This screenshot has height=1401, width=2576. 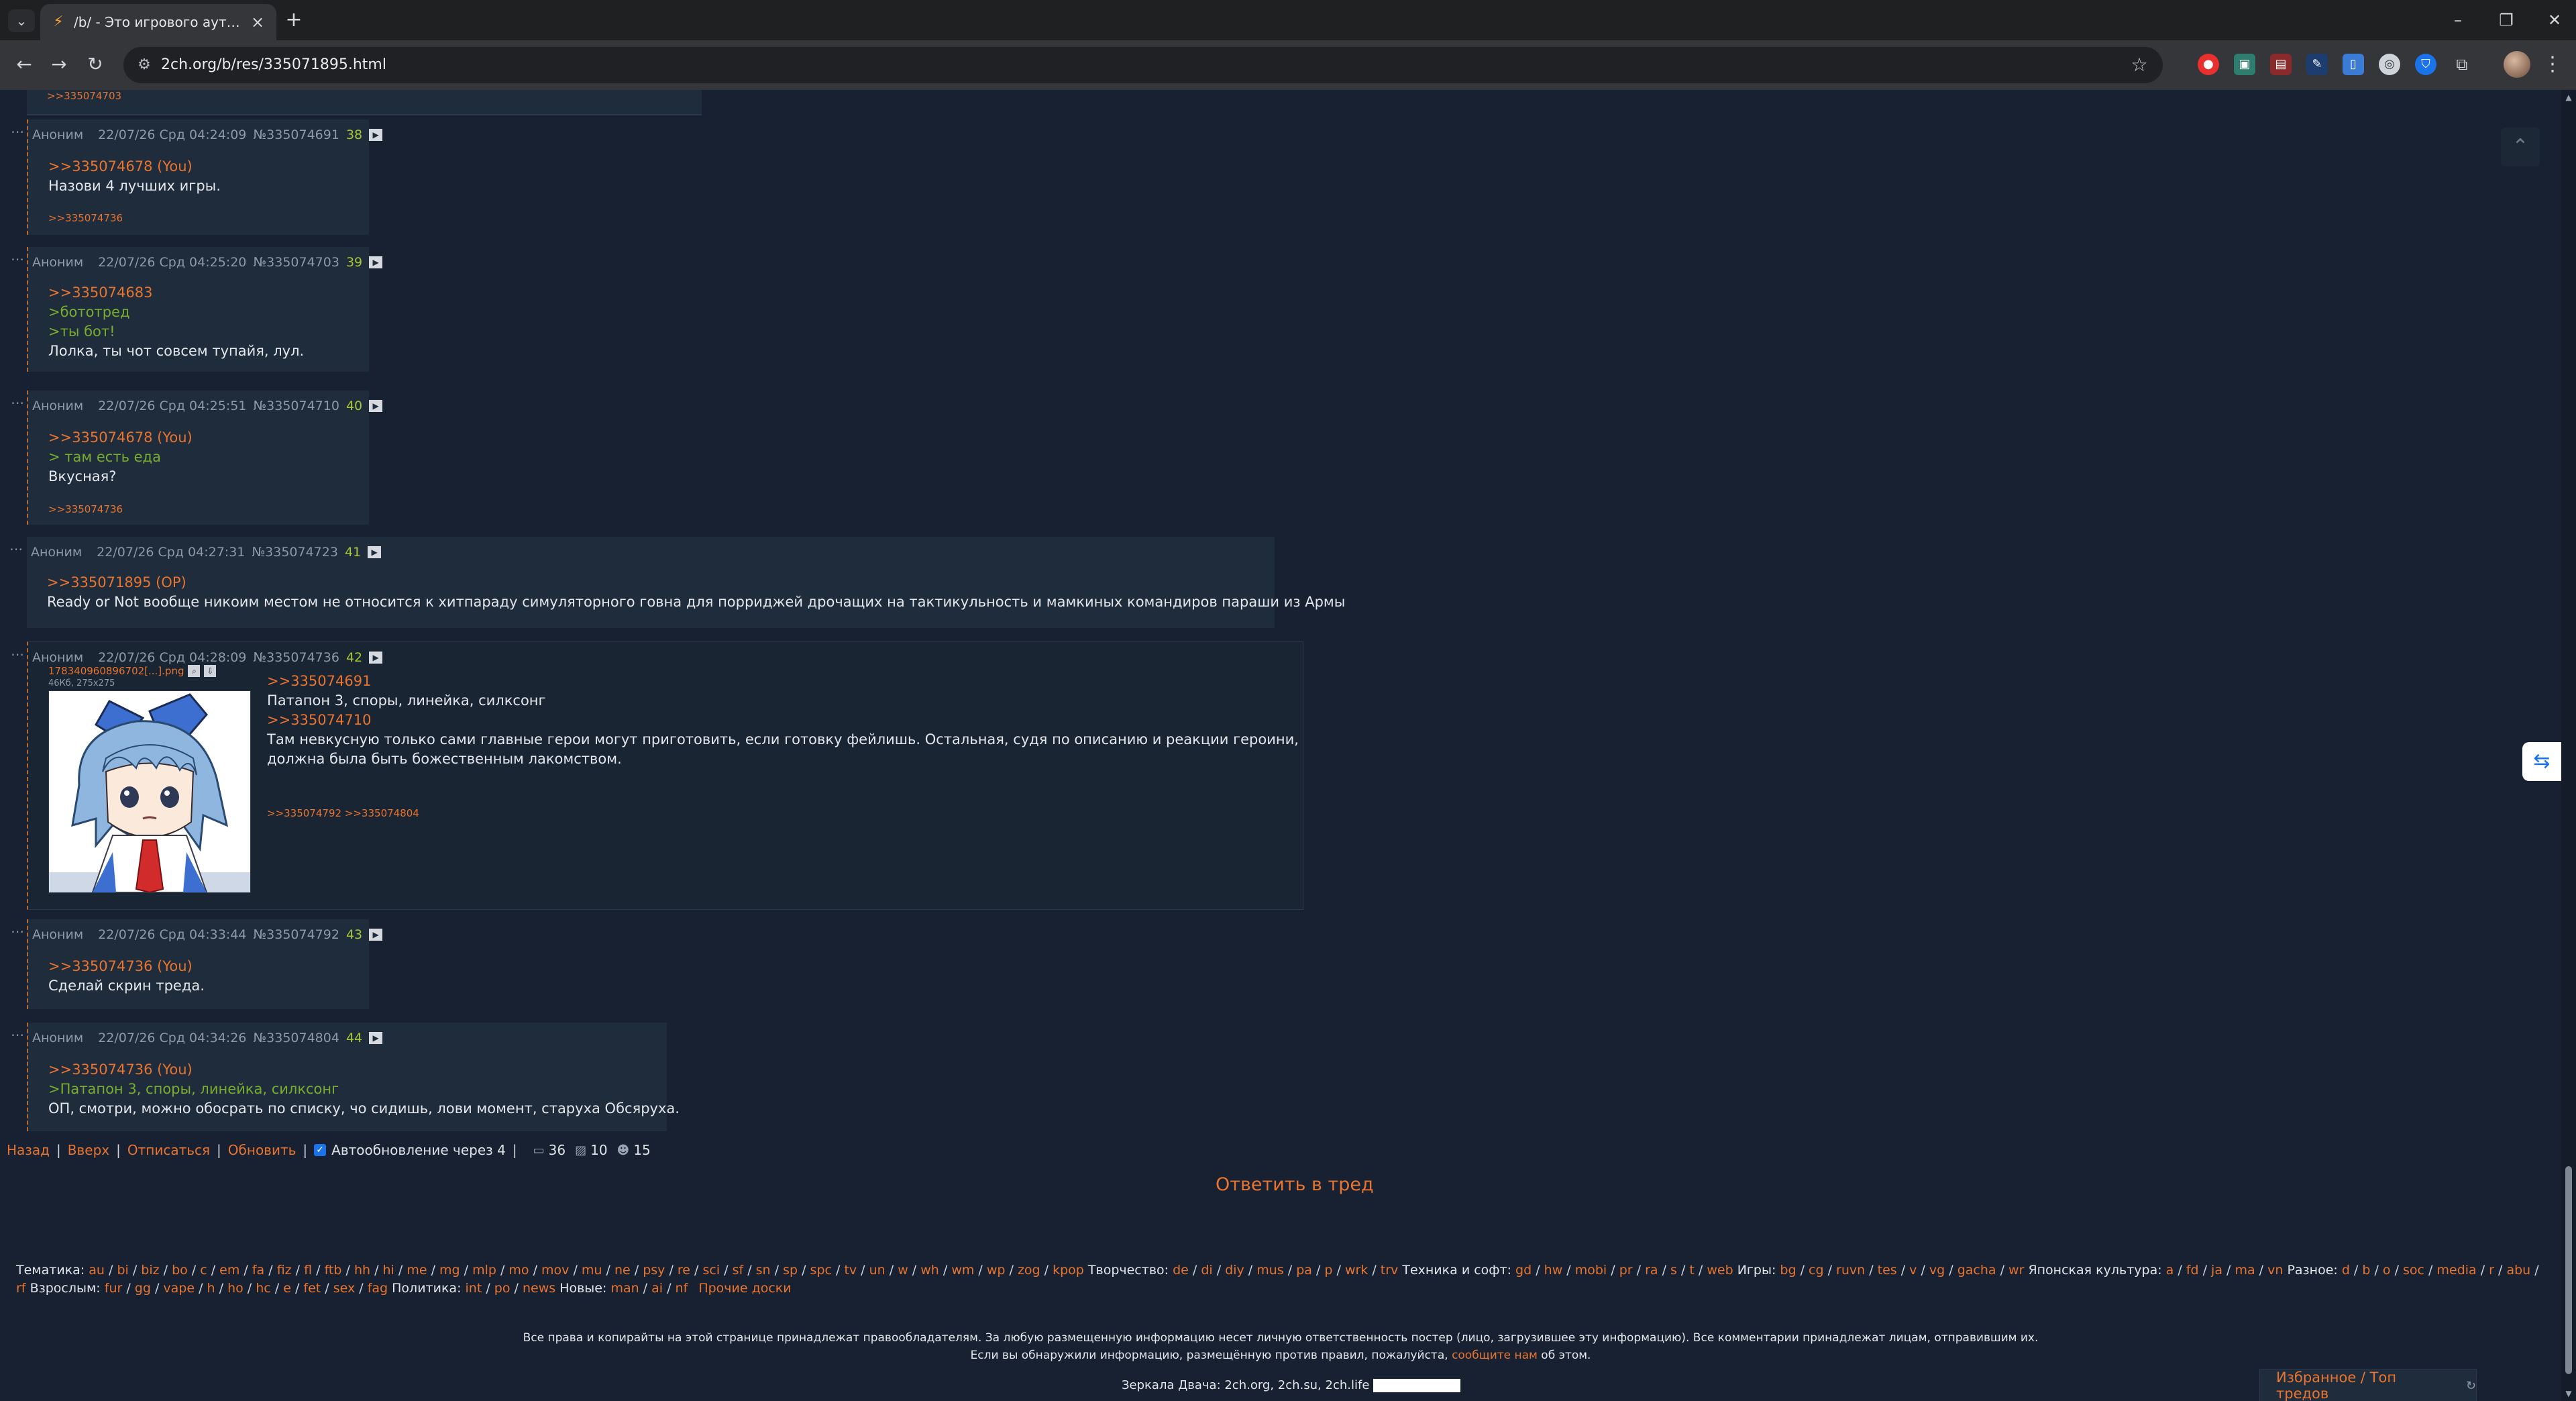 I want to click on board-link: vg, so click(x=1937, y=1270).